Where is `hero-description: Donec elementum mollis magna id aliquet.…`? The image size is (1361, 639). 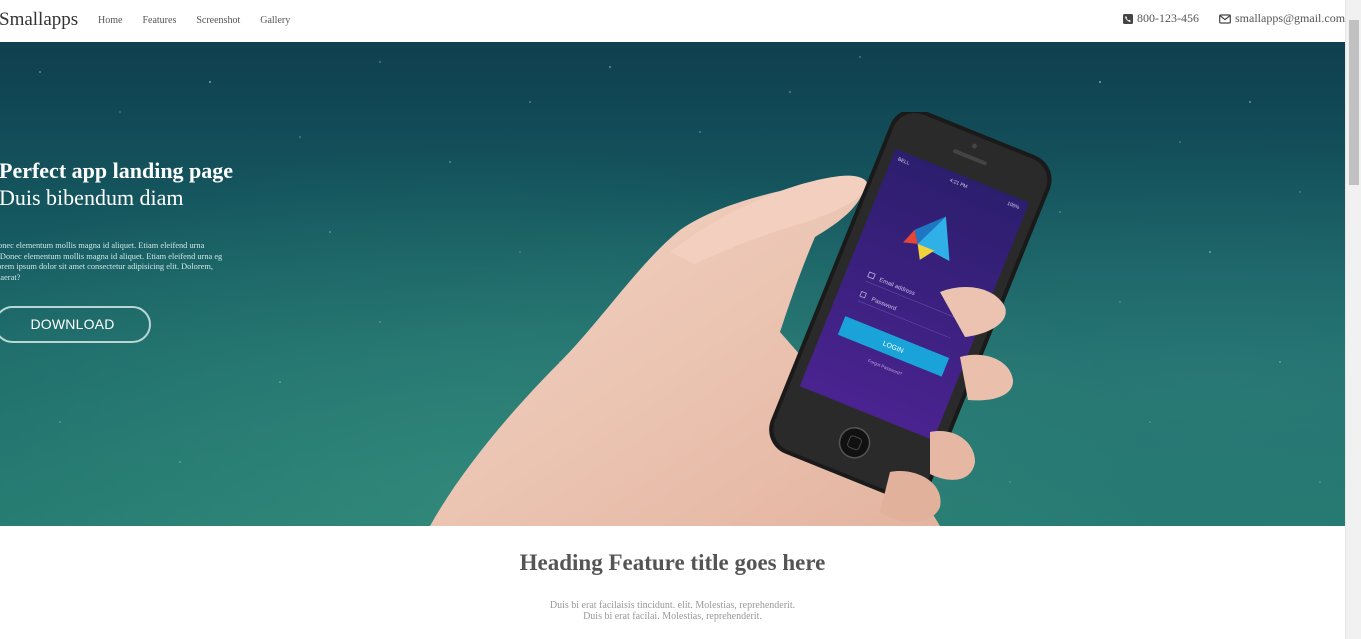
hero-description: Donec elementum mollis magna id aliquet.… is located at coordinates (125, 262).